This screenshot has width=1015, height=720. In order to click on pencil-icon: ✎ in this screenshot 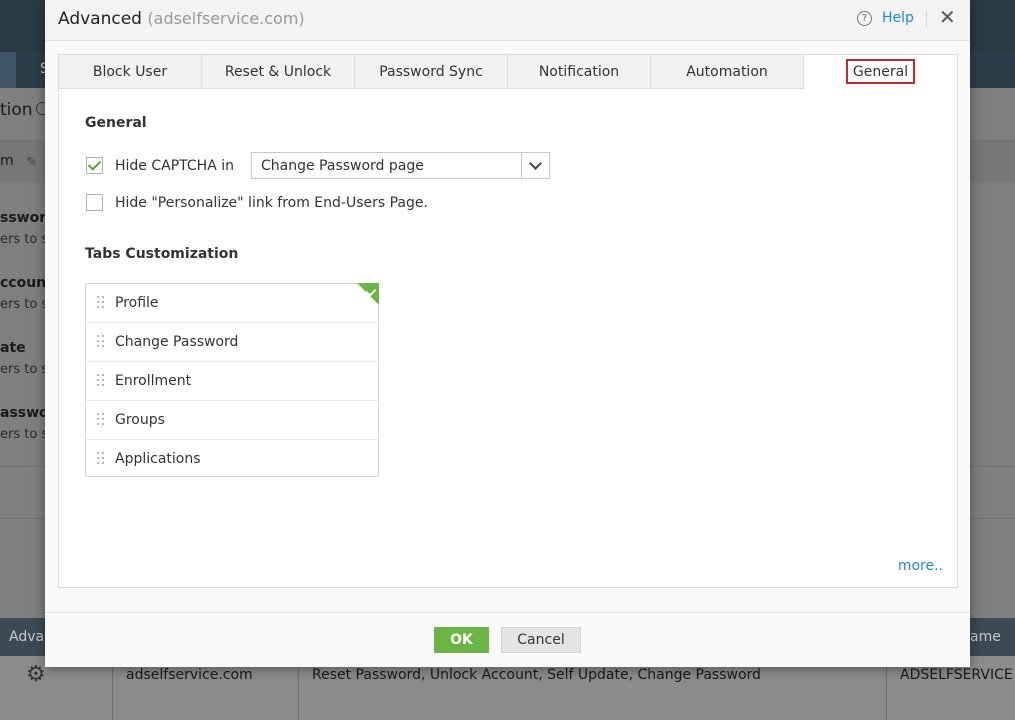, I will do `click(31, 162)`.